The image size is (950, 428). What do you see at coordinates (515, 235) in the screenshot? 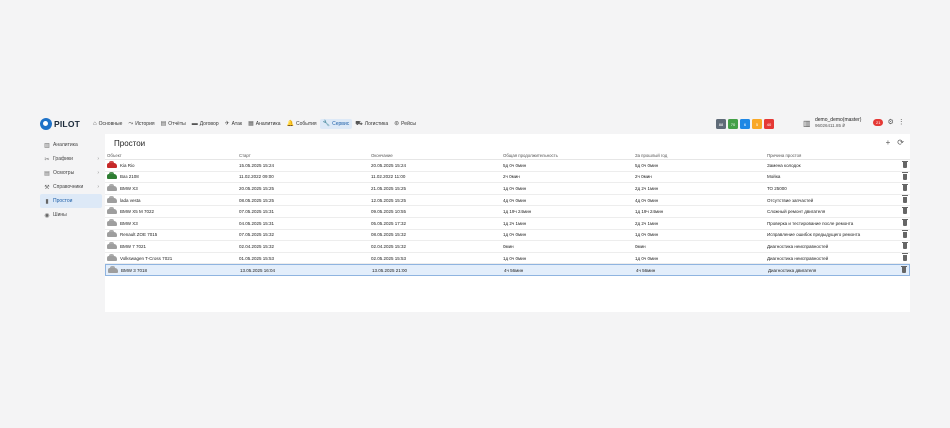
I see `table-cell-total: 1д 0ч 0мин` at bounding box center [515, 235].